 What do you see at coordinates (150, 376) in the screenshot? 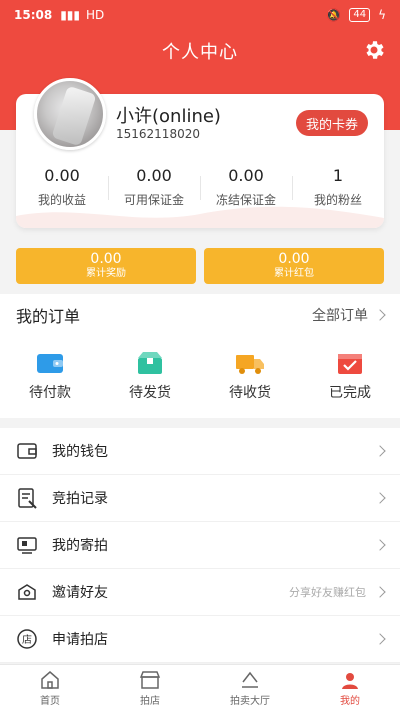
I see `order-tab-pending-shipment: 待发货` at bounding box center [150, 376].